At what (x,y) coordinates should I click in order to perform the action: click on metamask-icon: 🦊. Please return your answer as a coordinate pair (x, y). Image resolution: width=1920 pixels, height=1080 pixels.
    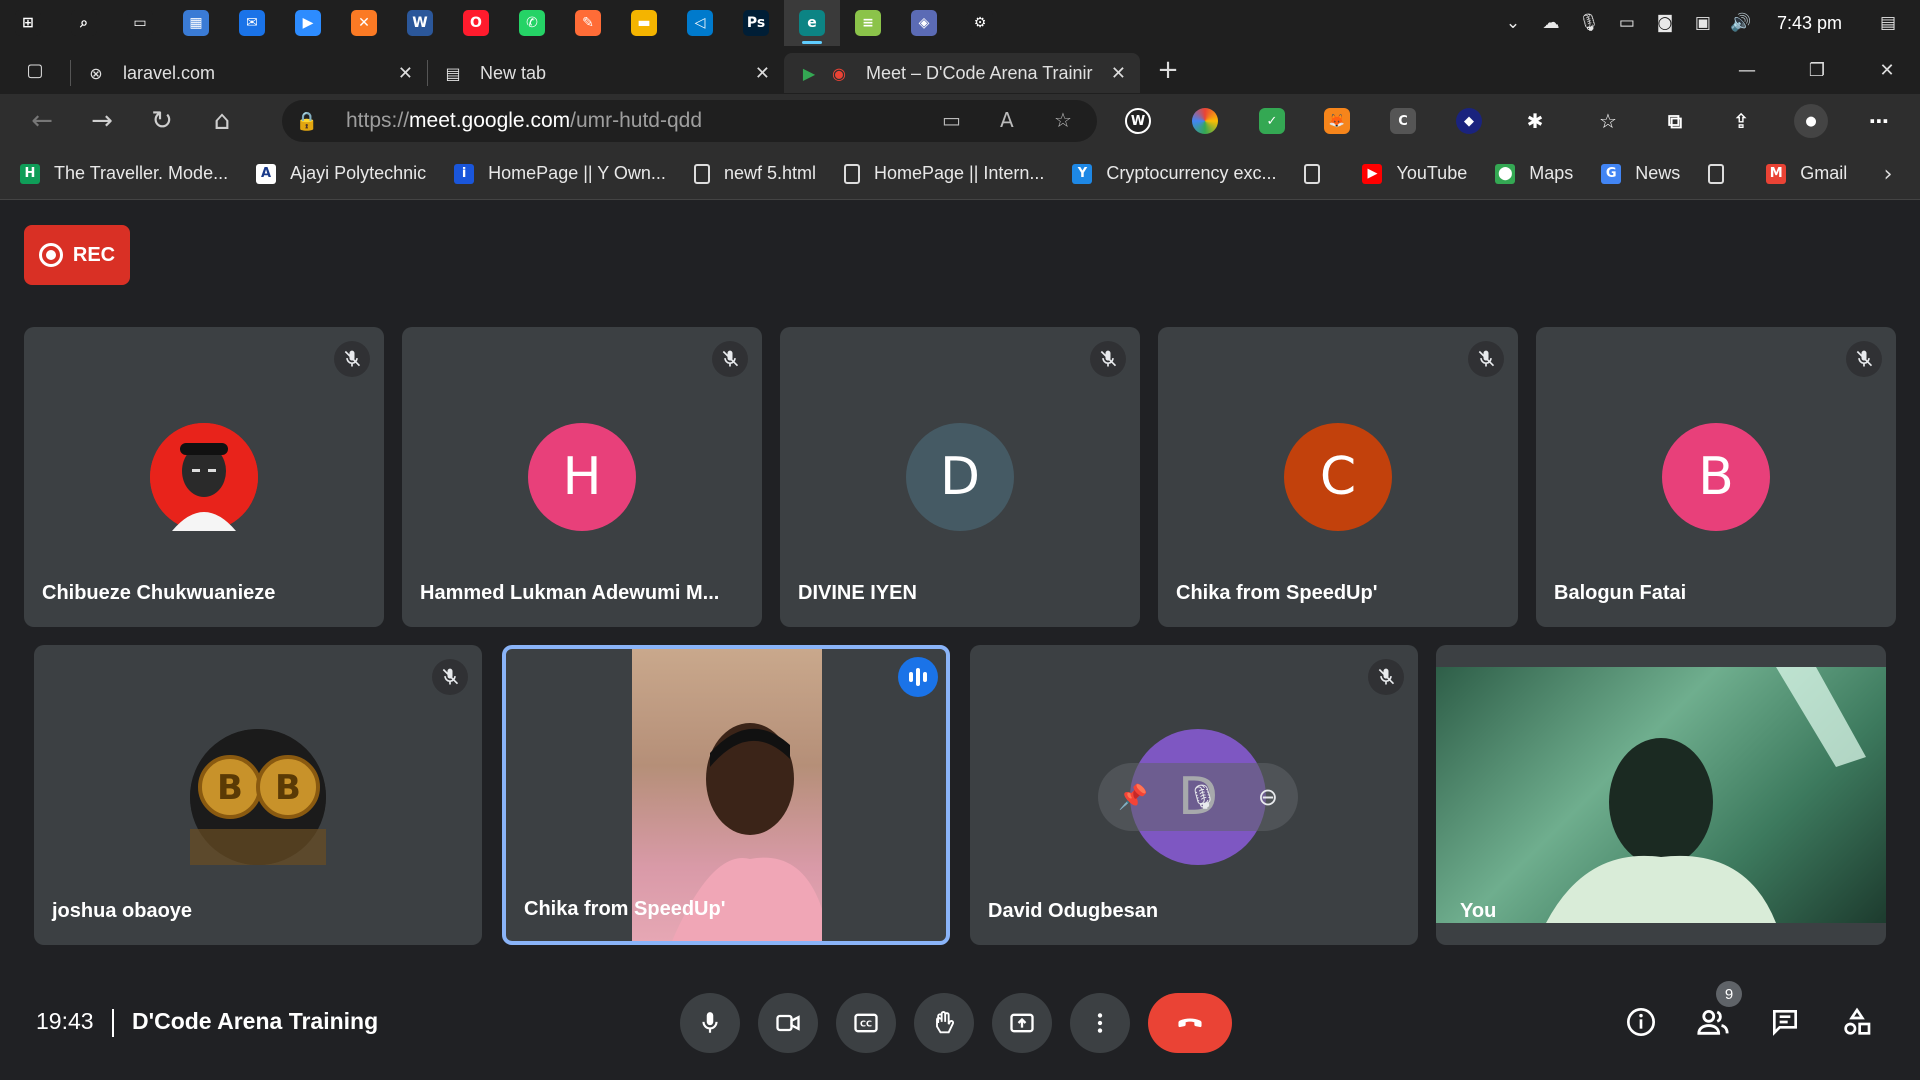
    Looking at the image, I should click on (1337, 121).